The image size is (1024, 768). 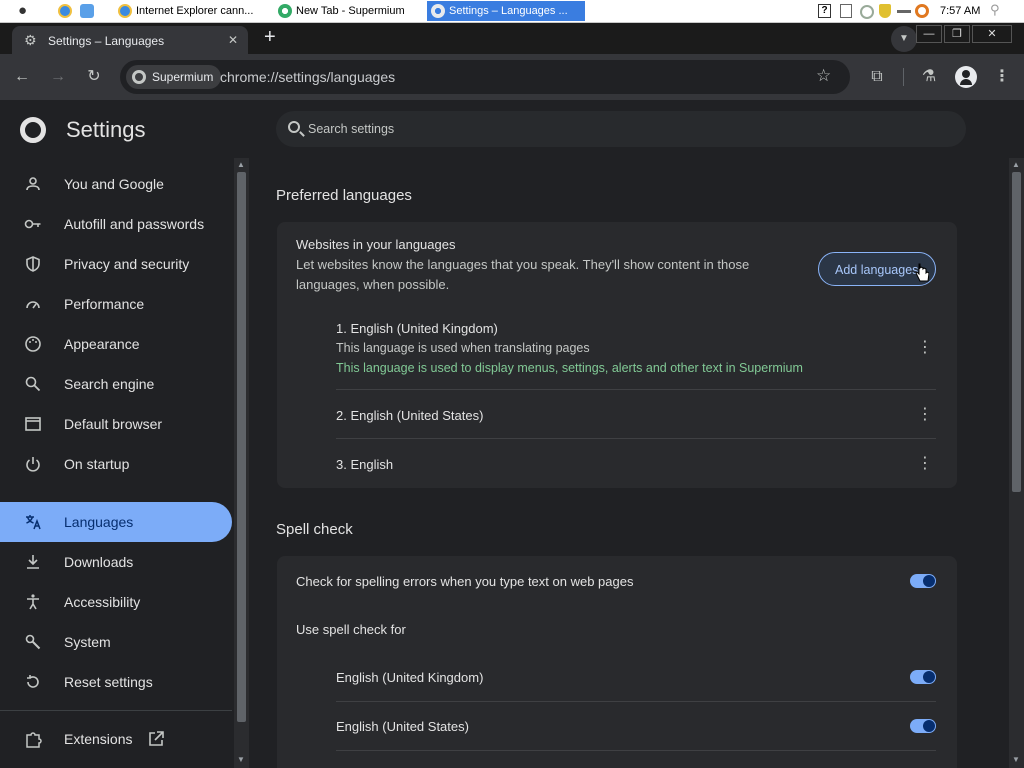 What do you see at coordinates (877, 77) in the screenshot?
I see `extensions-puzzle-icon: ⧉` at bounding box center [877, 77].